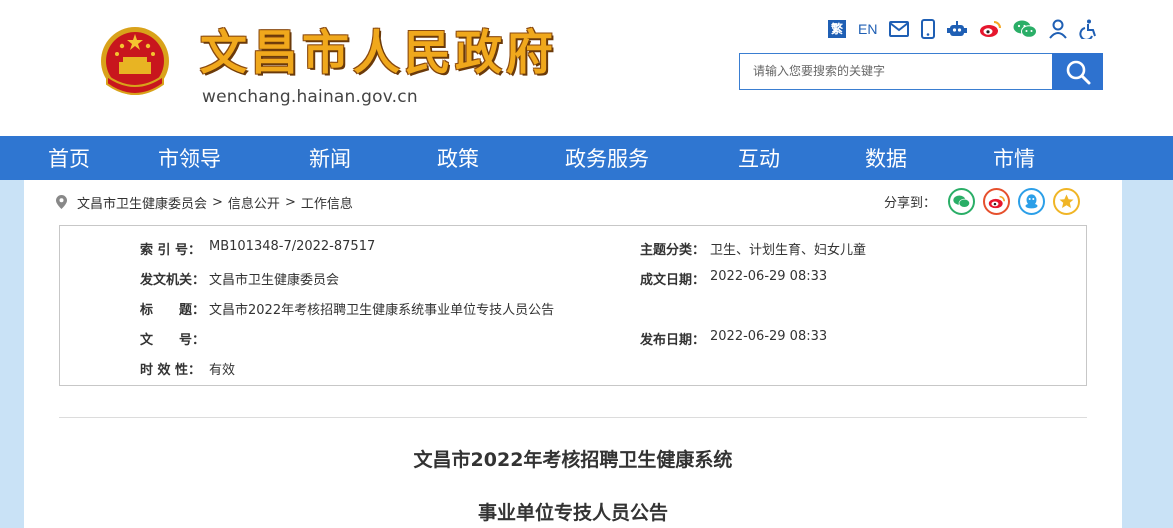 Image resolution: width=1173 pixels, height=528 pixels. What do you see at coordinates (189, 158) in the screenshot?
I see `nav-item-leaders: 市领导` at bounding box center [189, 158].